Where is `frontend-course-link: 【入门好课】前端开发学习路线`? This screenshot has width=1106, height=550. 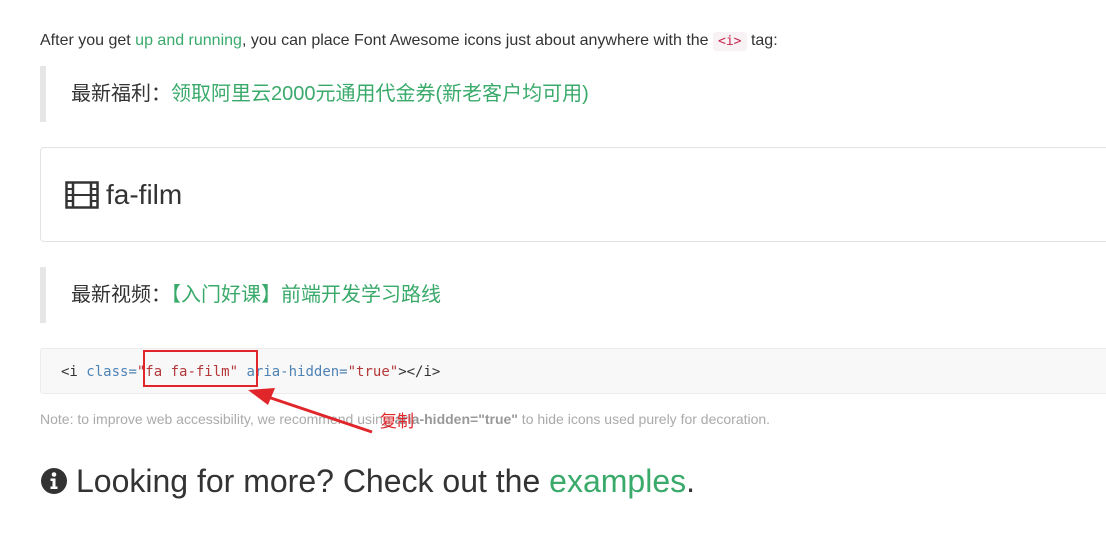
frontend-course-link: 【入门好课】前端开发学习路线 is located at coordinates (306, 295).